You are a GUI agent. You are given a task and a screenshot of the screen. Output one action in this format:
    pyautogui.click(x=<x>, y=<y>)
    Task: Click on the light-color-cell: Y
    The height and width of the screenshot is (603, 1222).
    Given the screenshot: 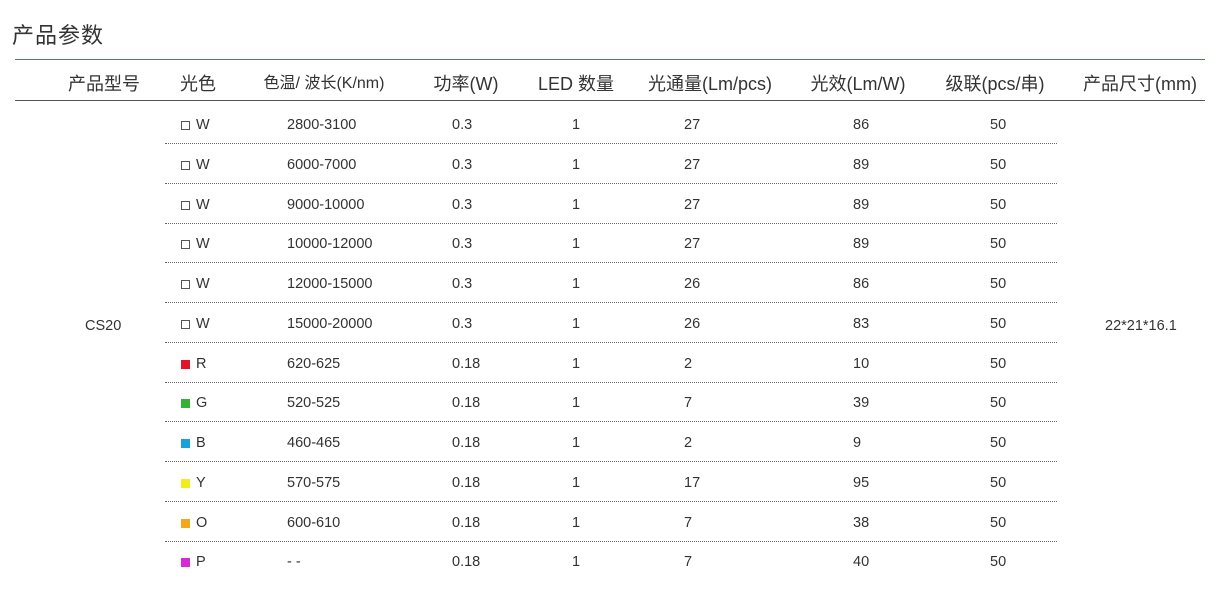 What is the action you would take?
    pyautogui.click(x=193, y=483)
    